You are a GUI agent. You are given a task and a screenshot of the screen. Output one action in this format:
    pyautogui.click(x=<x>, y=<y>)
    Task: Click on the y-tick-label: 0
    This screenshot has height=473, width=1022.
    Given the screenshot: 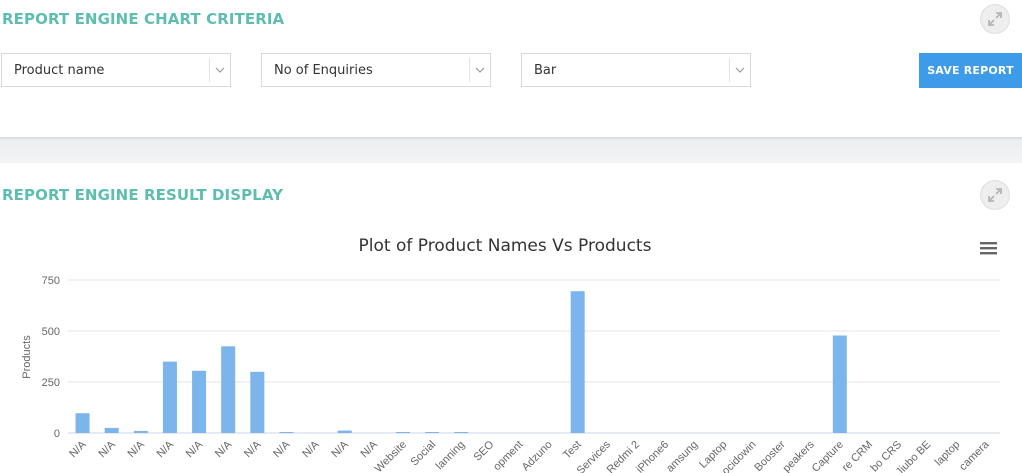 What is the action you would take?
    pyautogui.click(x=57, y=434)
    